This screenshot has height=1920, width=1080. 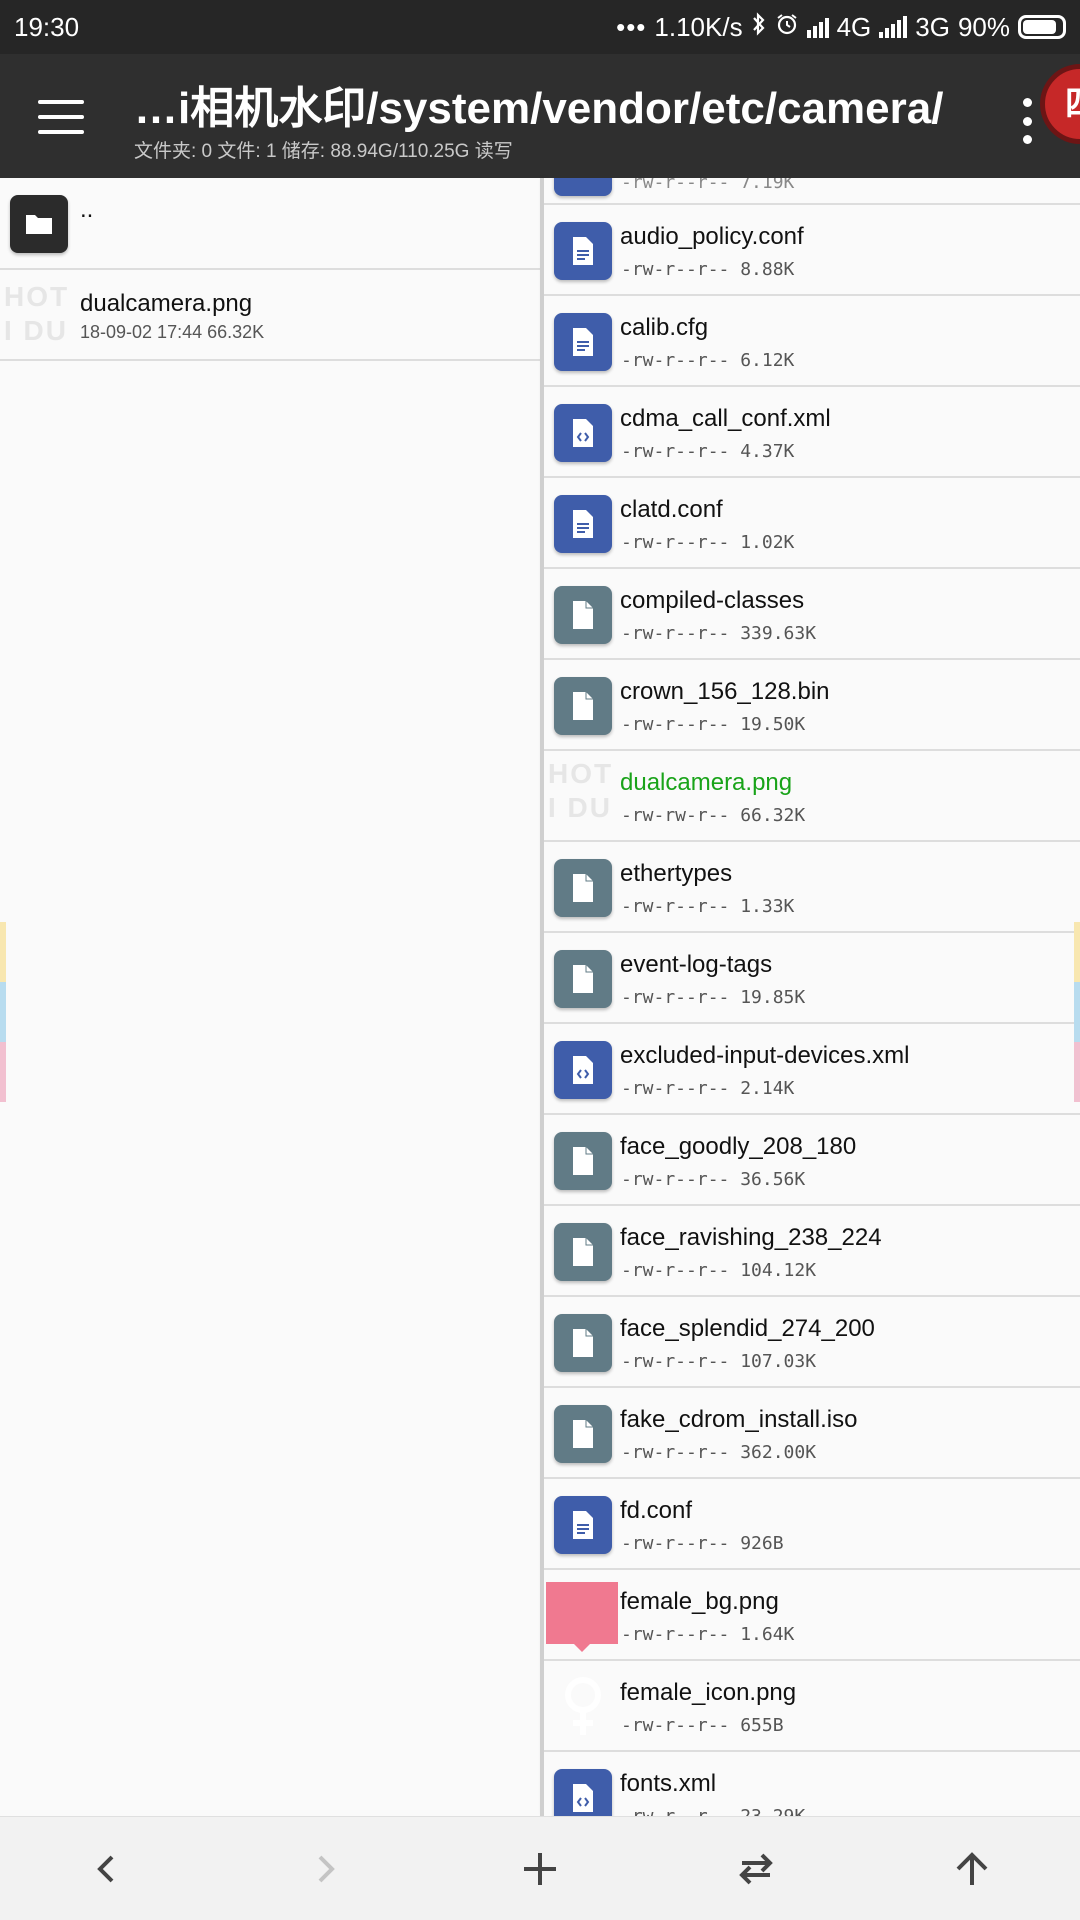 I want to click on file-meta: -rw-r--r-- 23.29K, so click(x=713, y=1811).